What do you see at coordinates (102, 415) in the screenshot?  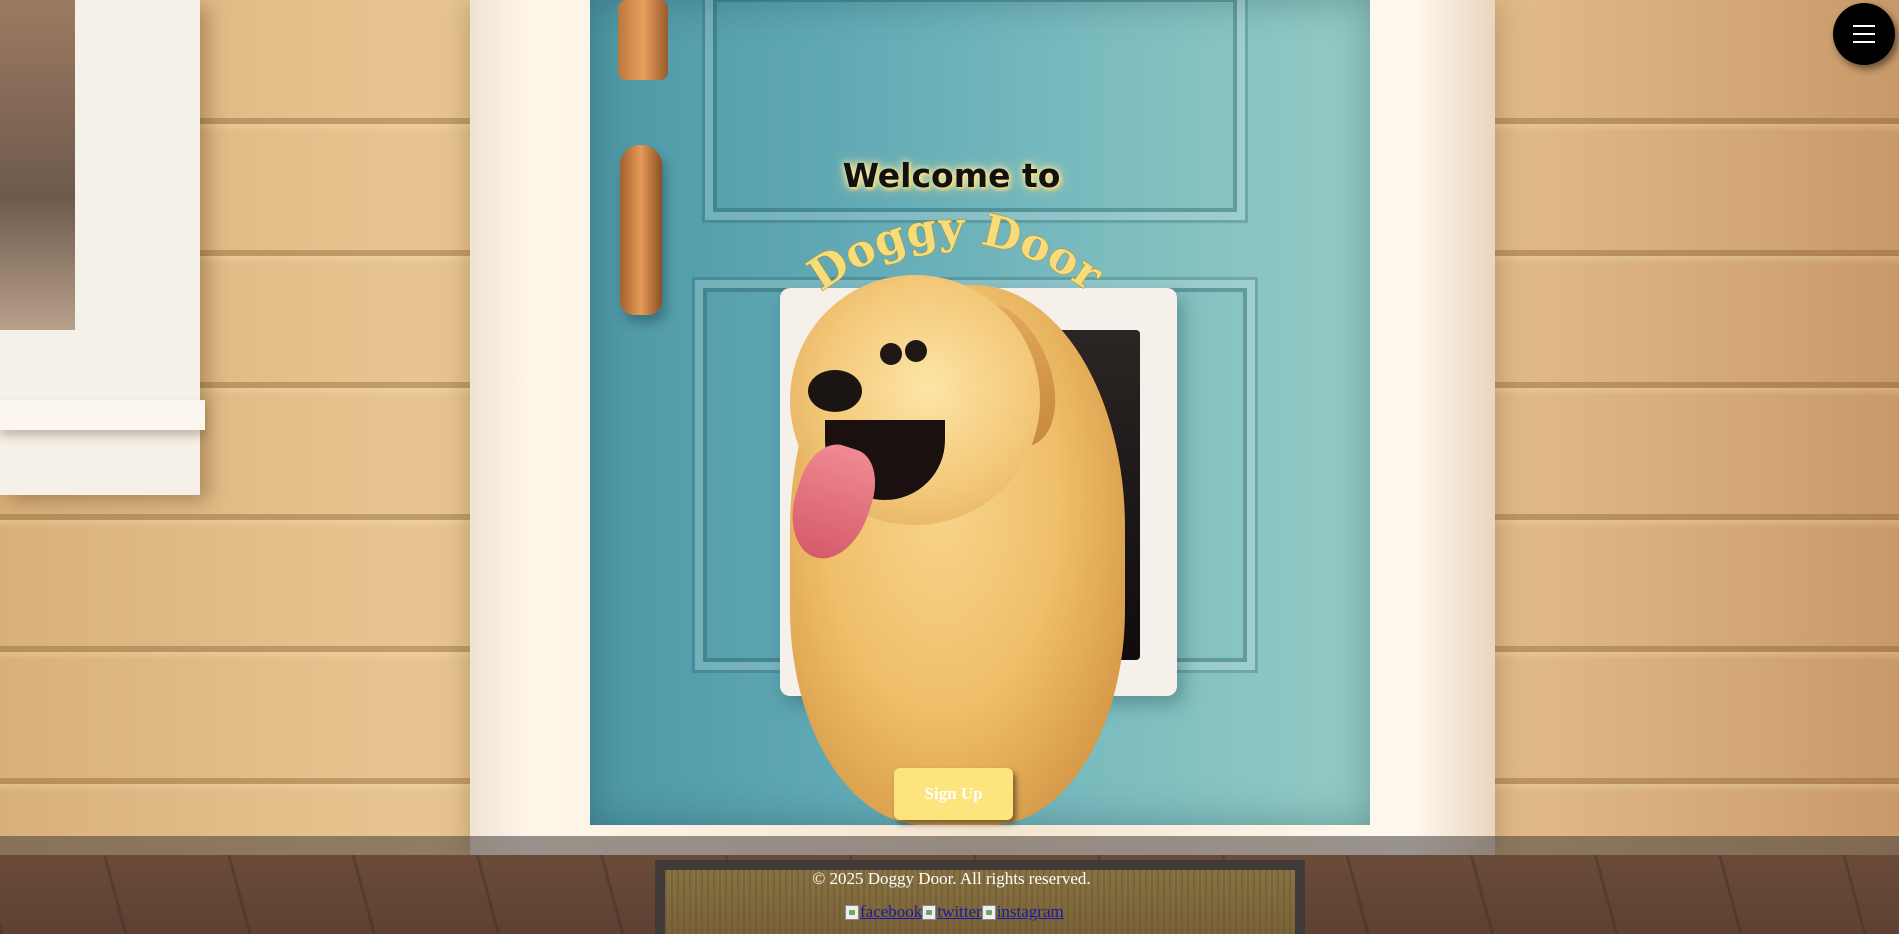 I see `window-sill` at bounding box center [102, 415].